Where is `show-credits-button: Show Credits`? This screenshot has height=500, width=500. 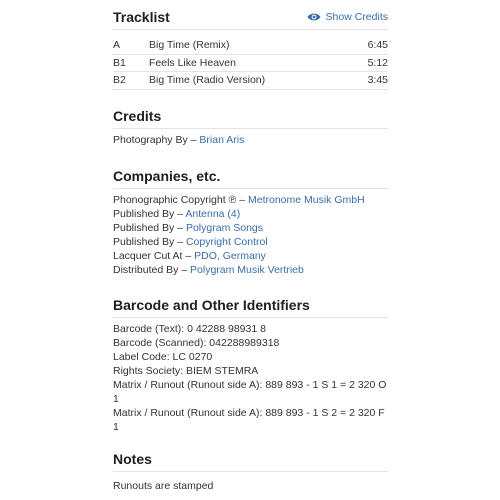
show-credits-button: Show Credits is located at coordinates (347, 17).